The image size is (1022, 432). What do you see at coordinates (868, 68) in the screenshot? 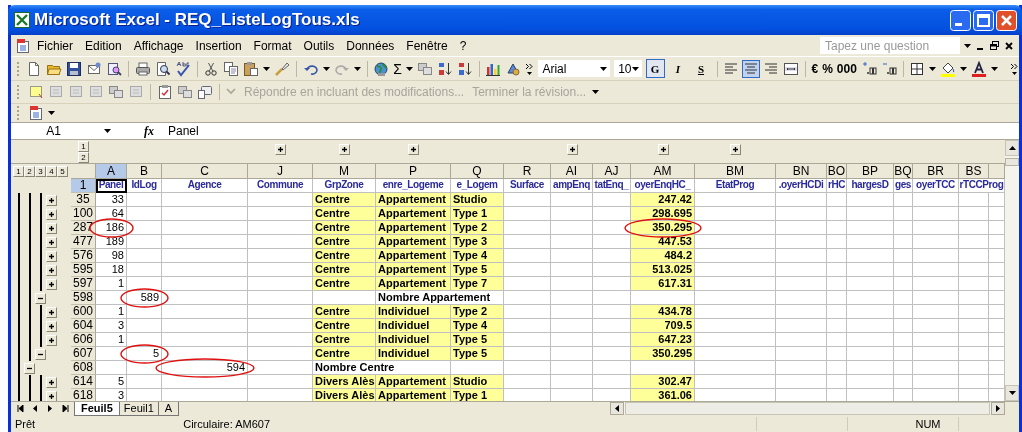
I see `increase-decimal-icon` at bounding box center [868, 68].